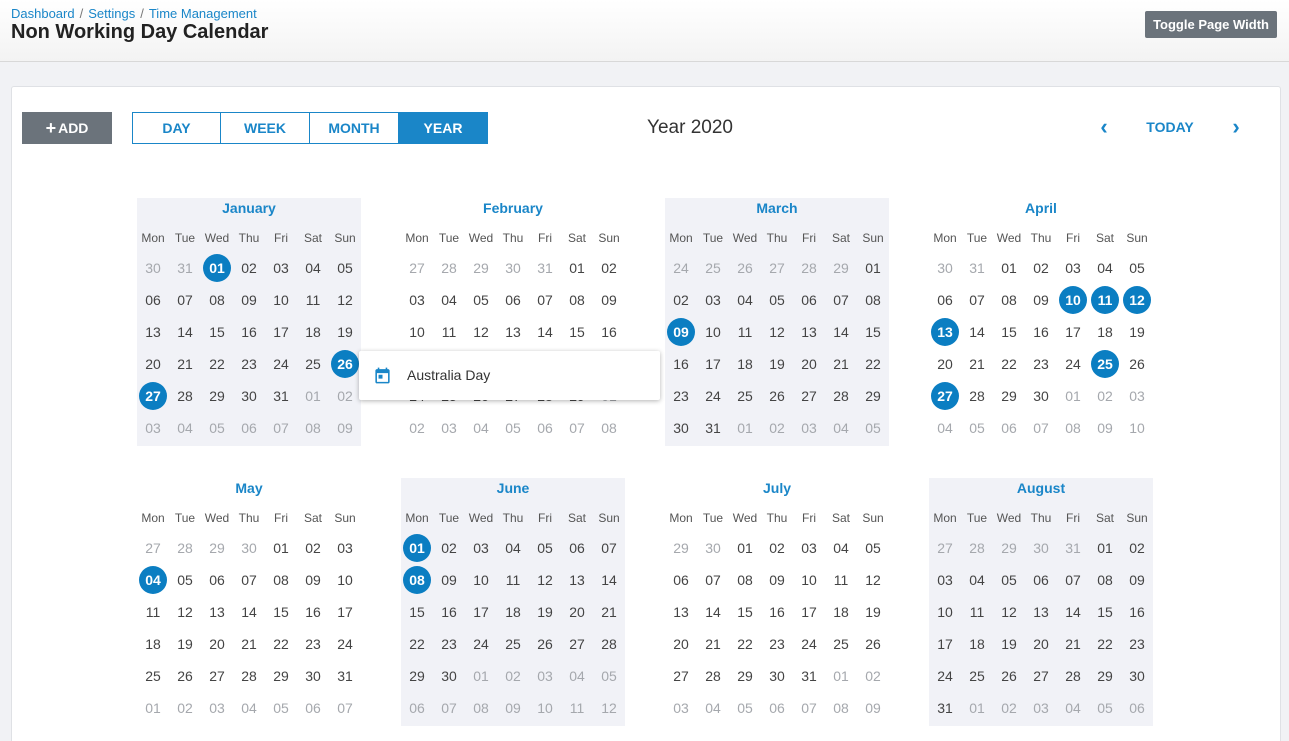 This screenshot has width=1289, height=741. I want to click on day-cell: 16, so click(777, 612).